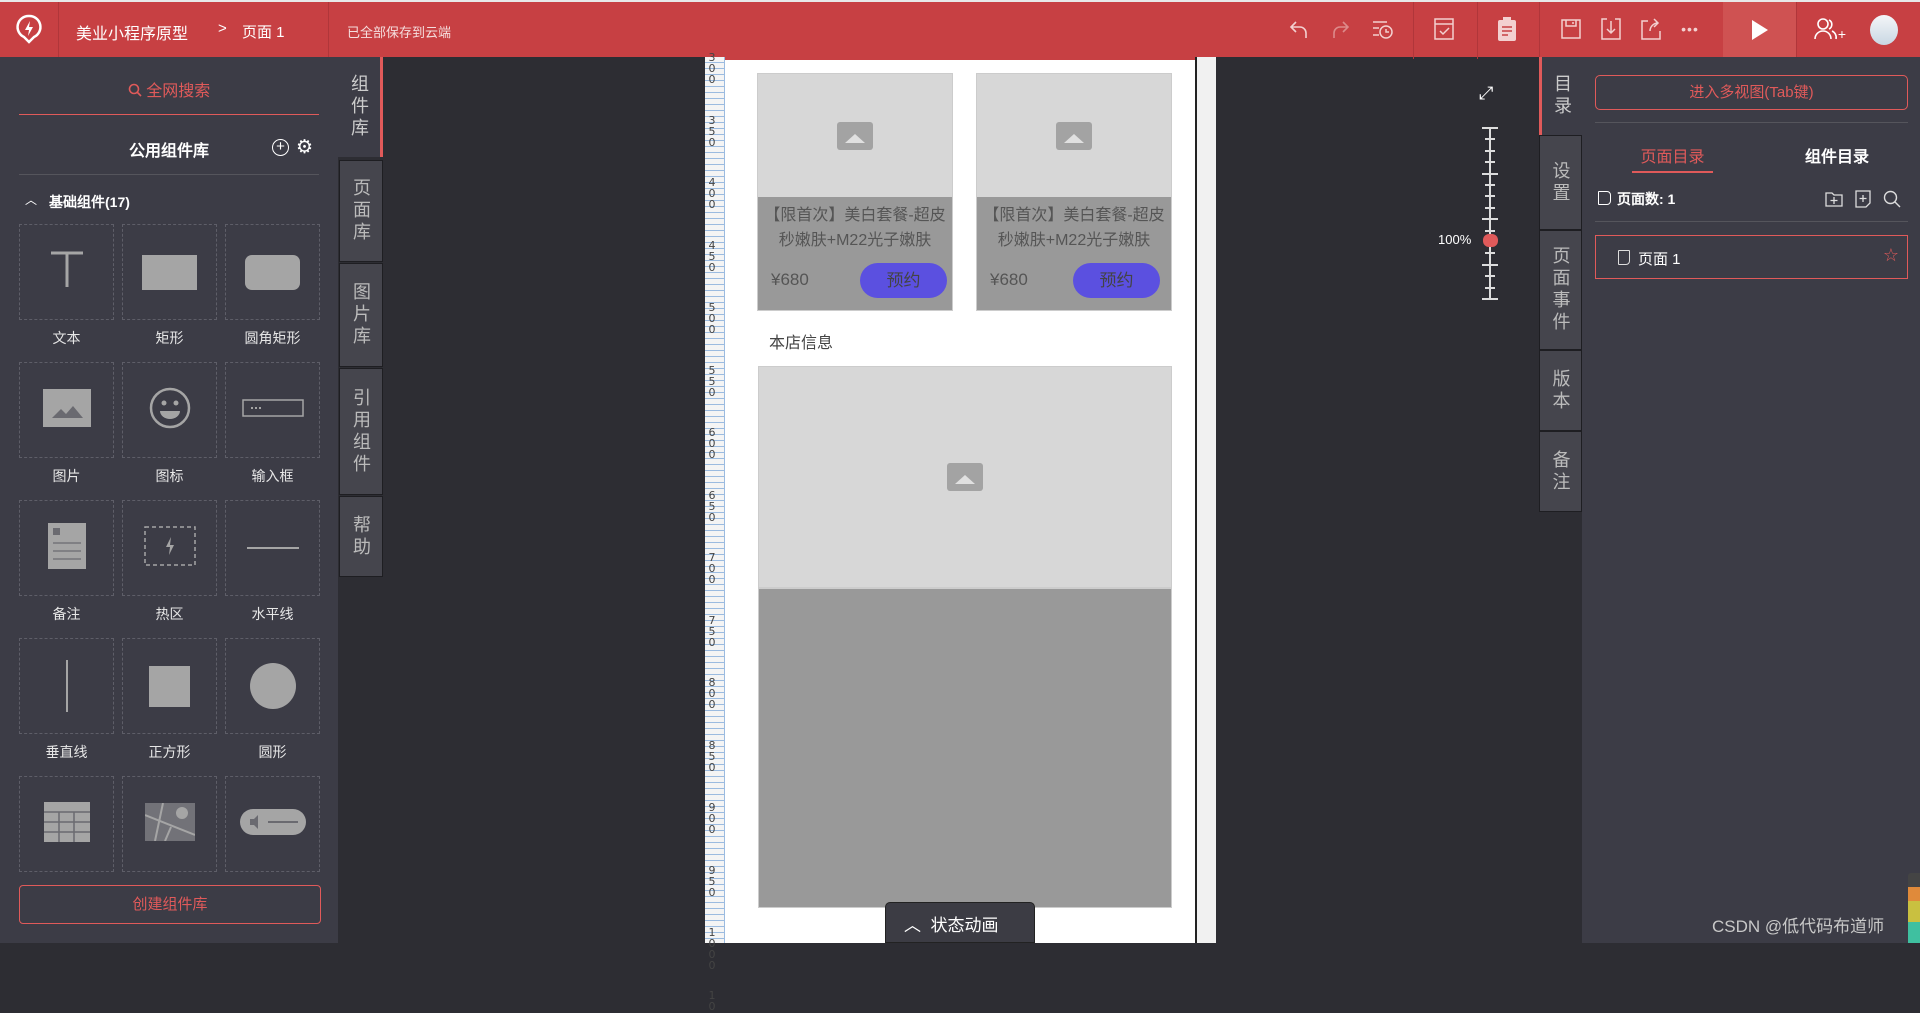 This screenshot has height=1013, width=1920. What do you see at coordinates (1560, 290) in the screenshot?
I see `tab-right-2: 页面事件` at bounding box center [1560, 290].